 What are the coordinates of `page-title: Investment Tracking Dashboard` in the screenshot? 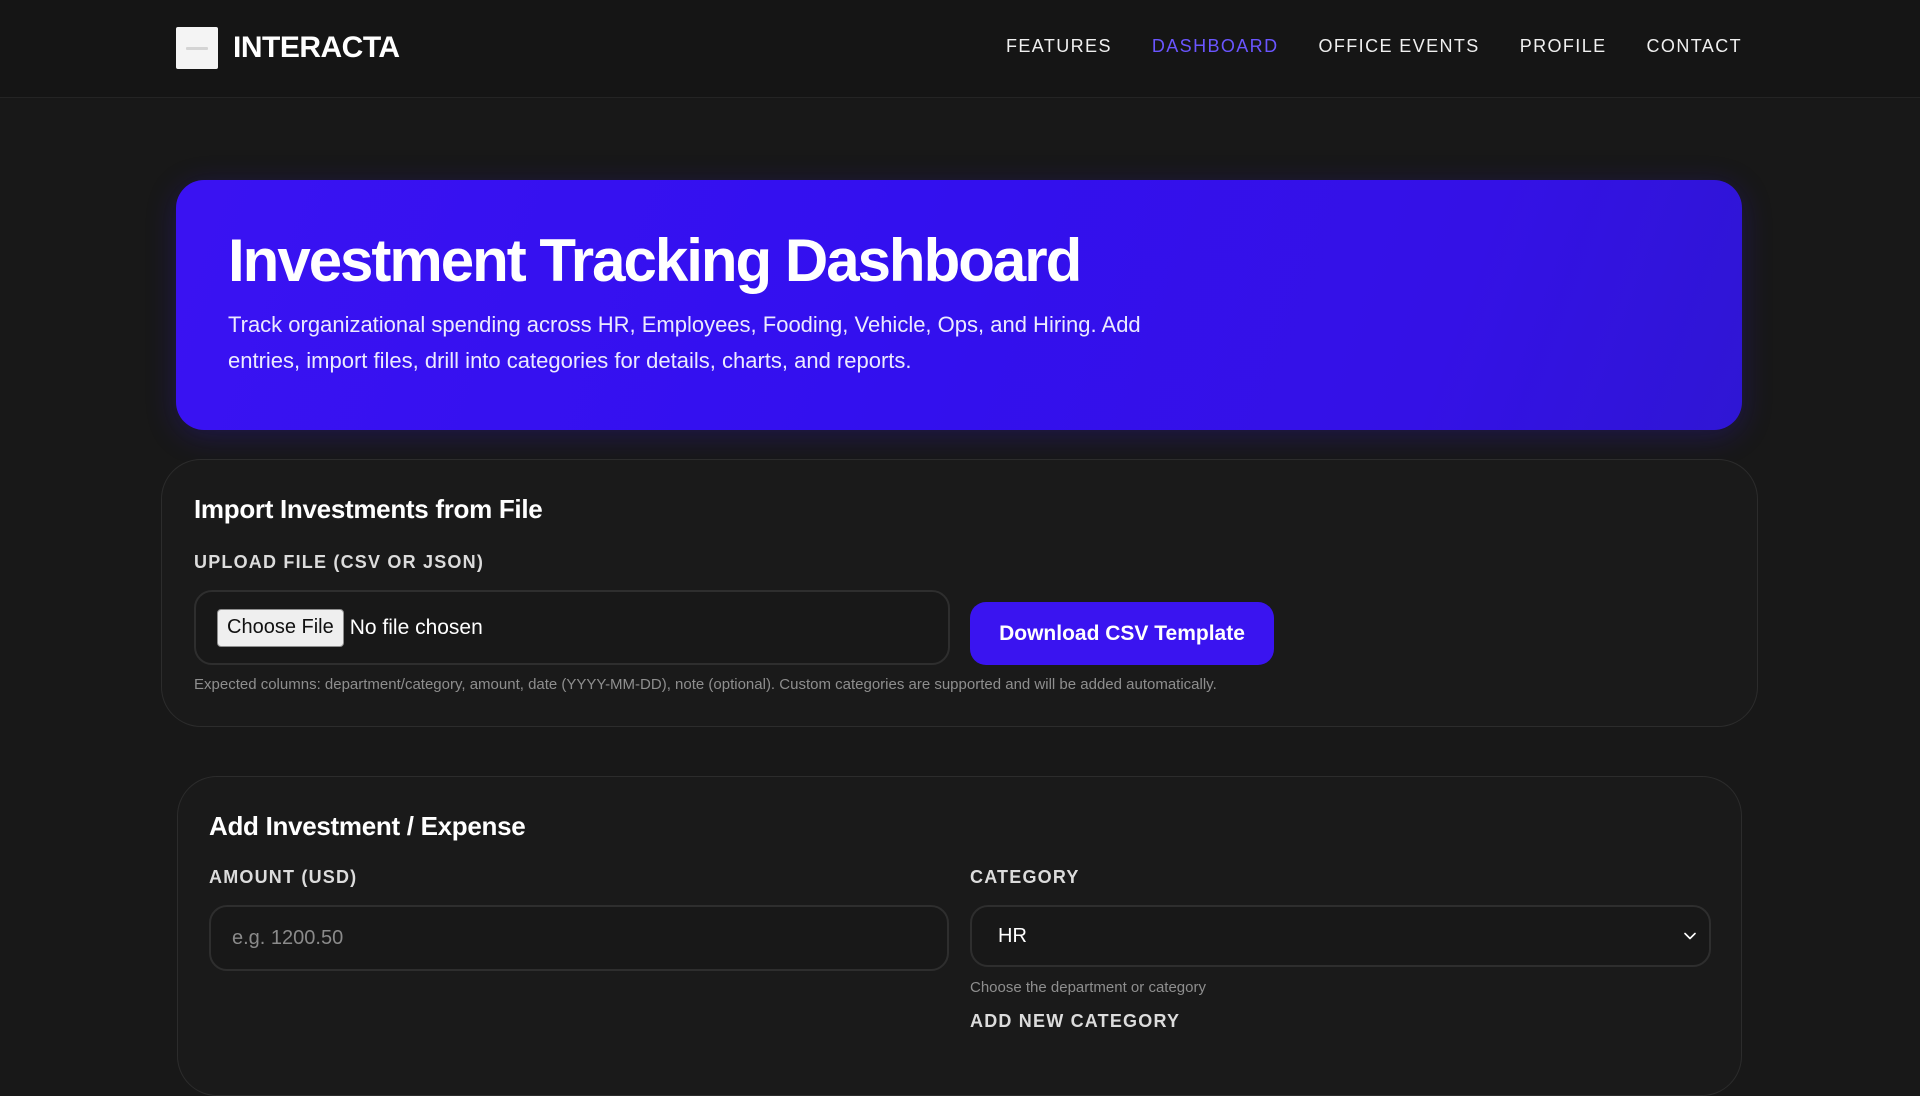 It's located at (655, 260).